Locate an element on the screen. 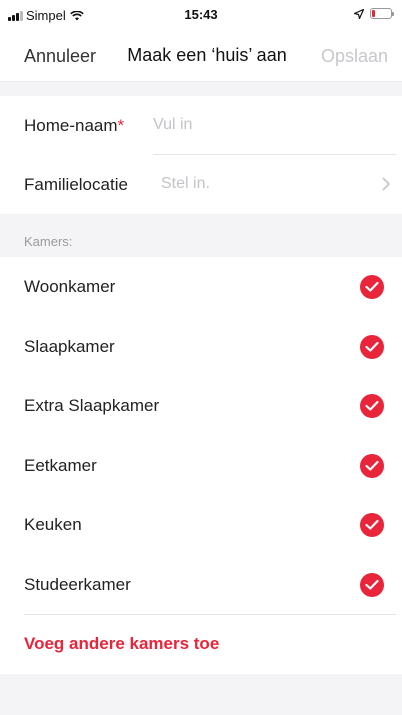  room-row-studeerkamer: Studeerkamer is located at coordinates (201, 585).